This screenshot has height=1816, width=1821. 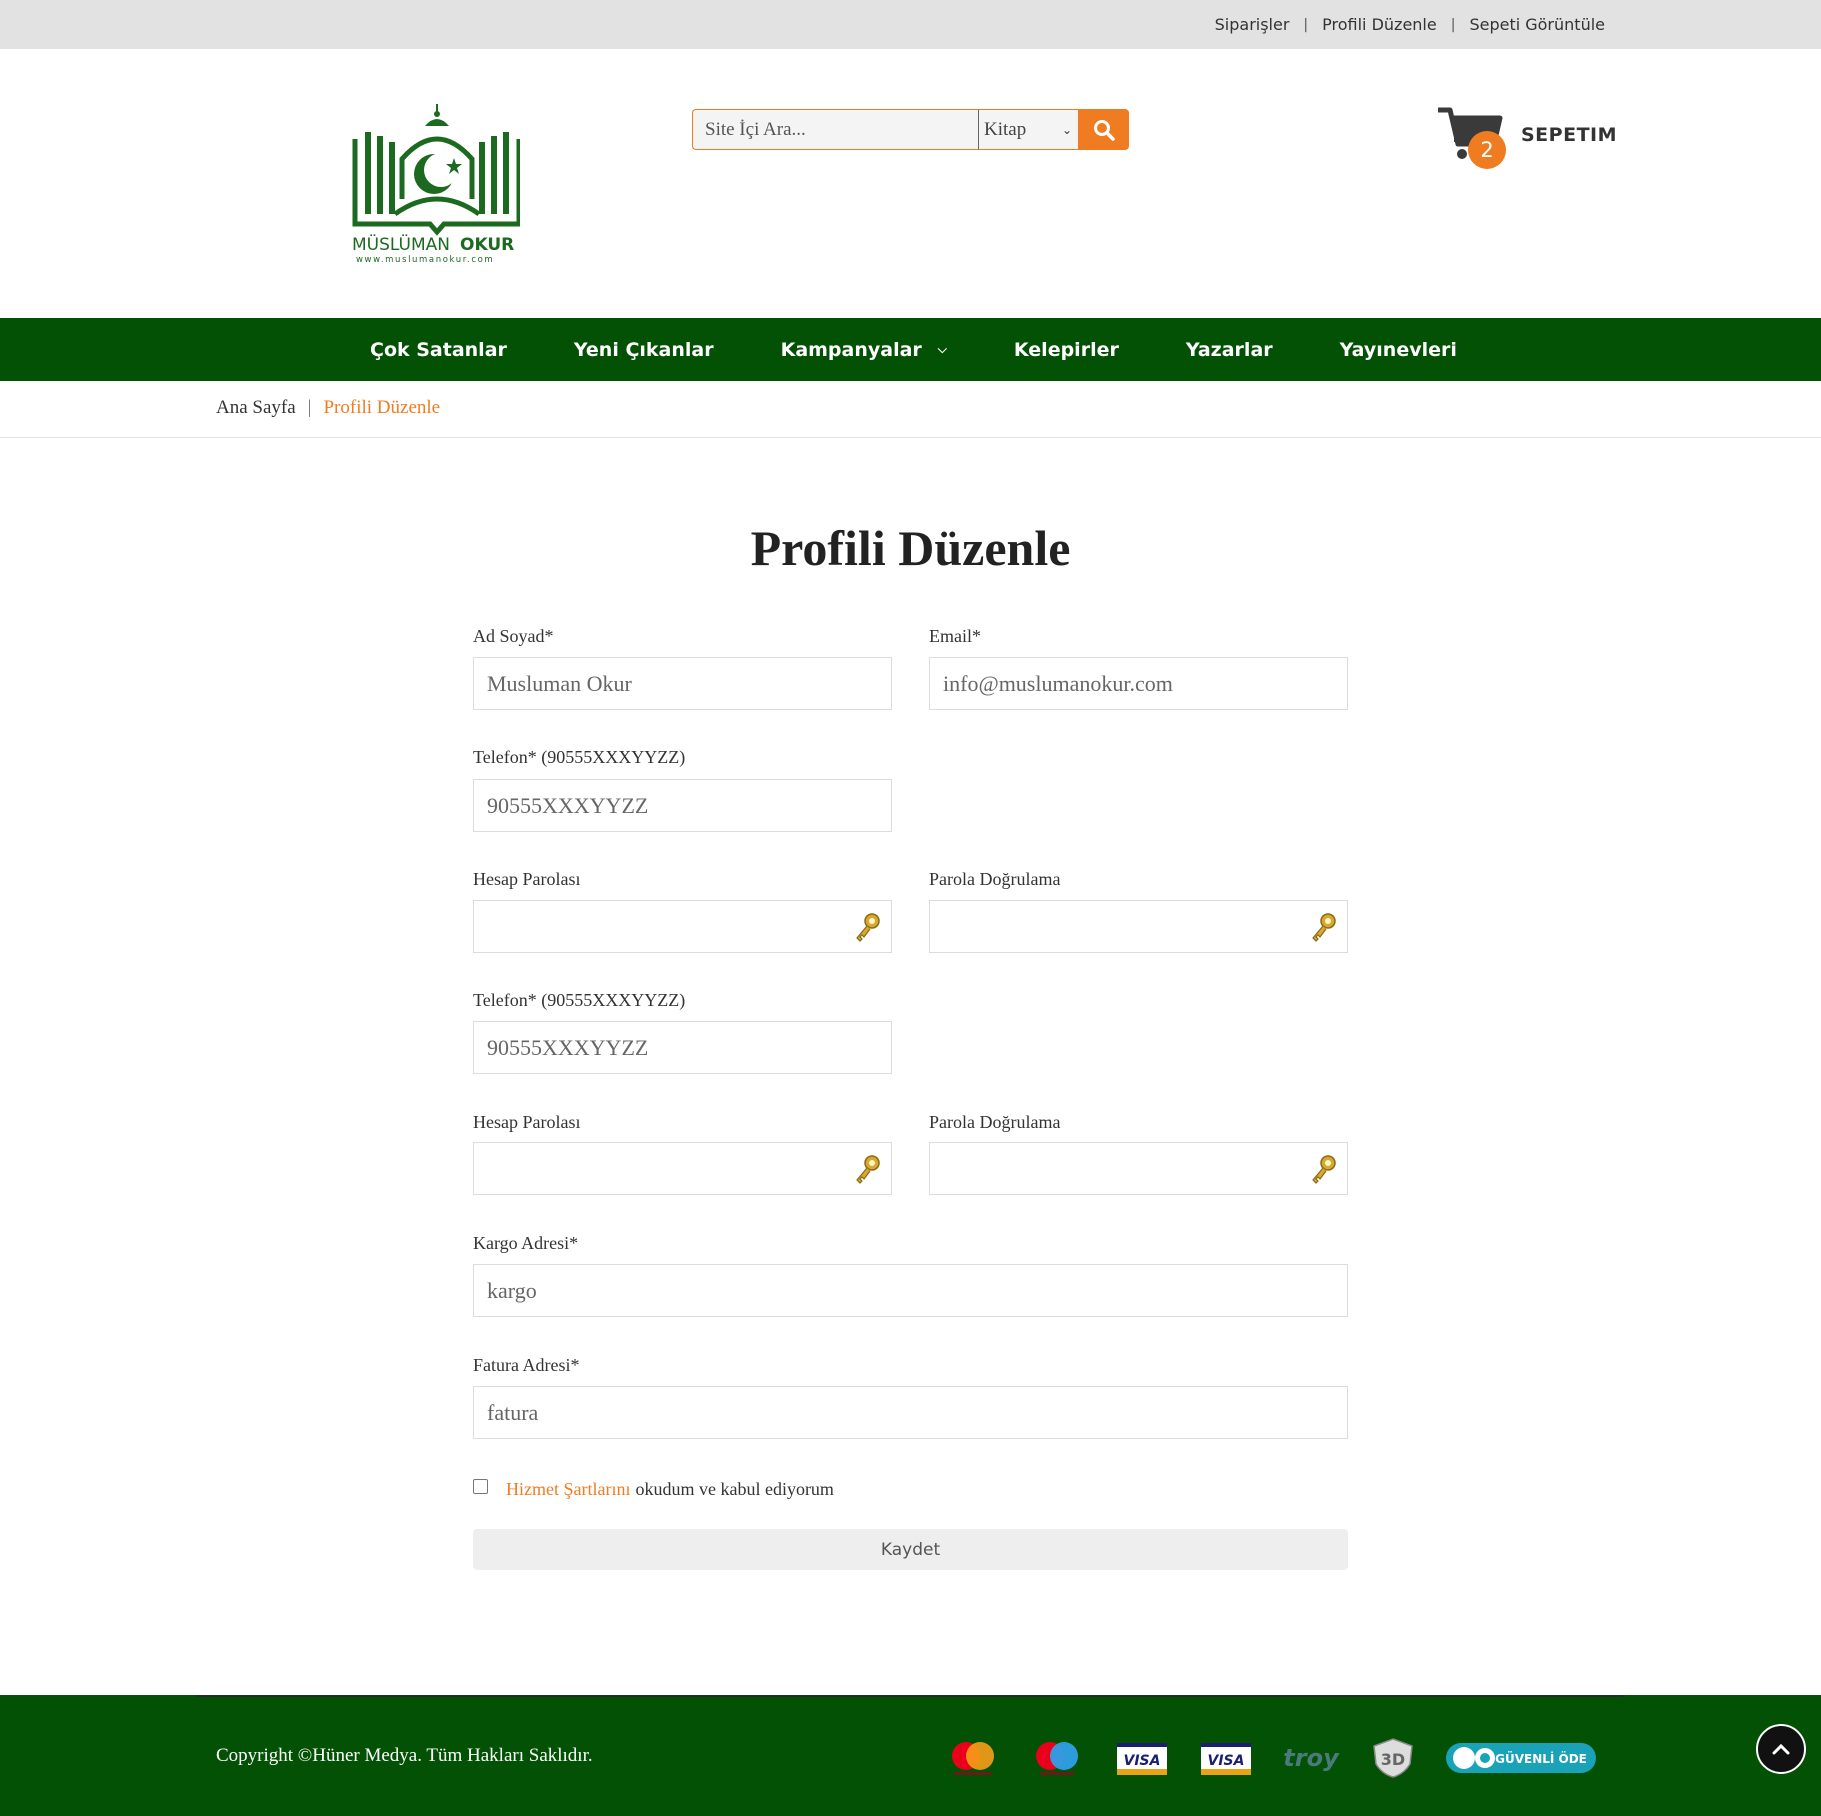 I want to click on breadcrumb: Ana Sayfa | Profili Düzenle, so click(x=328, y=408).